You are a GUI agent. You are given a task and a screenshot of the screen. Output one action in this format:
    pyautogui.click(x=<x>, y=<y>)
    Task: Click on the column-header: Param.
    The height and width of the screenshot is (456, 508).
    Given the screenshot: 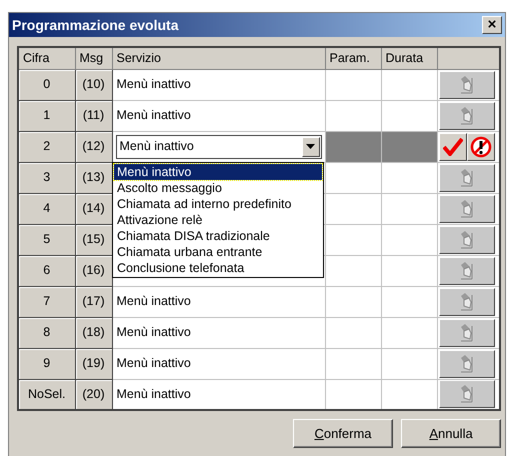 What is the action you would take?
    pyautogui.click(x=353, y=58)
    